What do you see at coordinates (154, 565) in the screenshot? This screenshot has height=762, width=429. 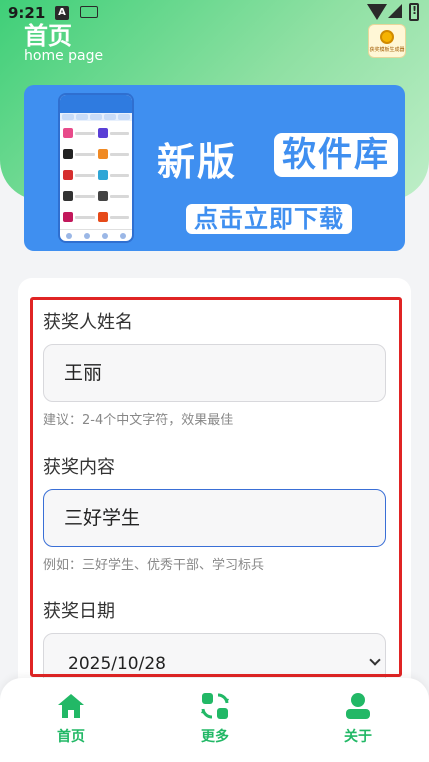 I see `award-hint: 例如：三好学生、优秀干部、学习标兵` at bounding box center [154, 565].